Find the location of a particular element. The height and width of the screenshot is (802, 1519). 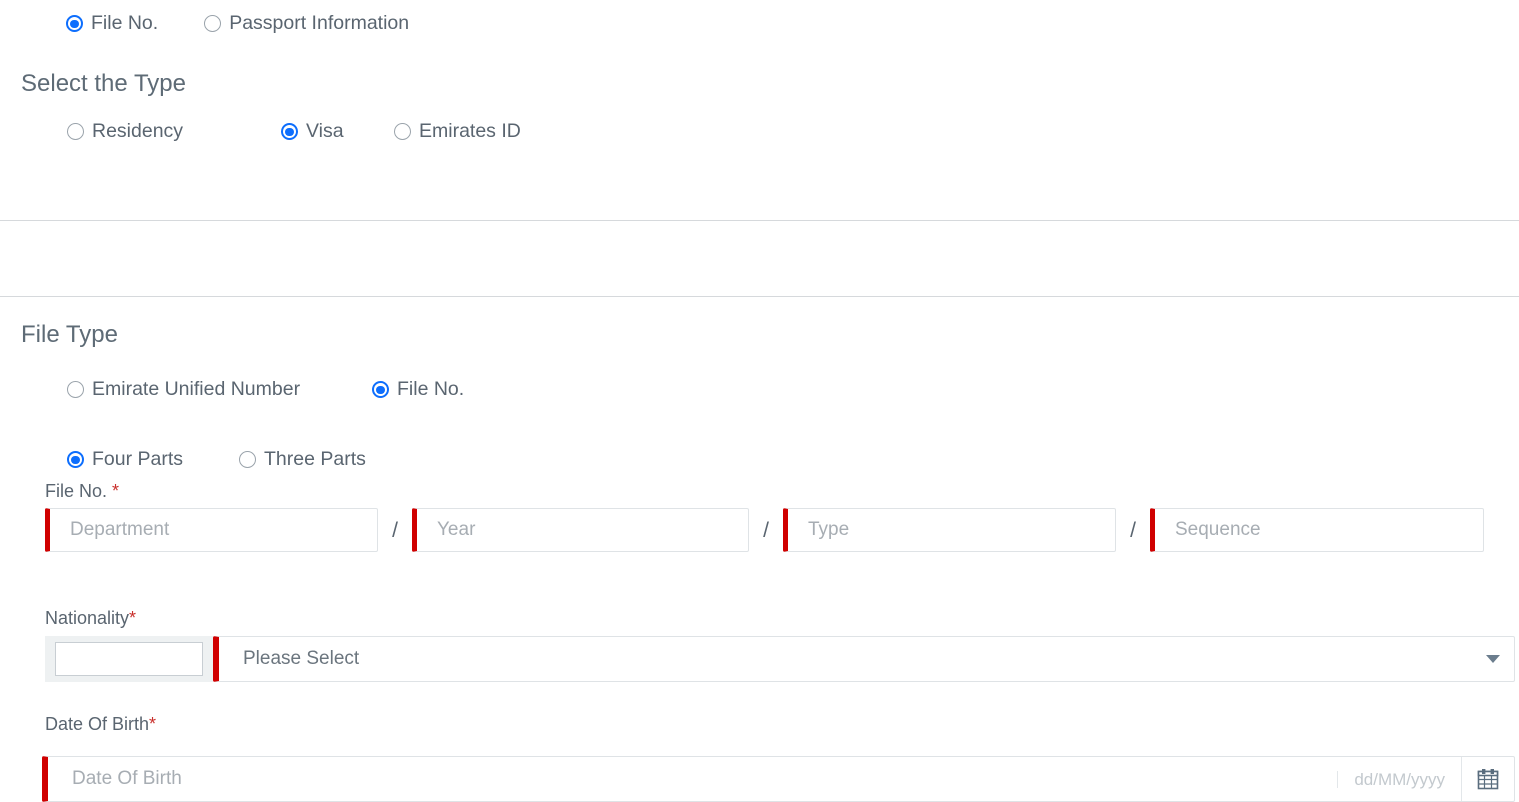

file-type-option-emirate-unified-number-label: Emirate Unified Number is located at coordinates (196, 389).